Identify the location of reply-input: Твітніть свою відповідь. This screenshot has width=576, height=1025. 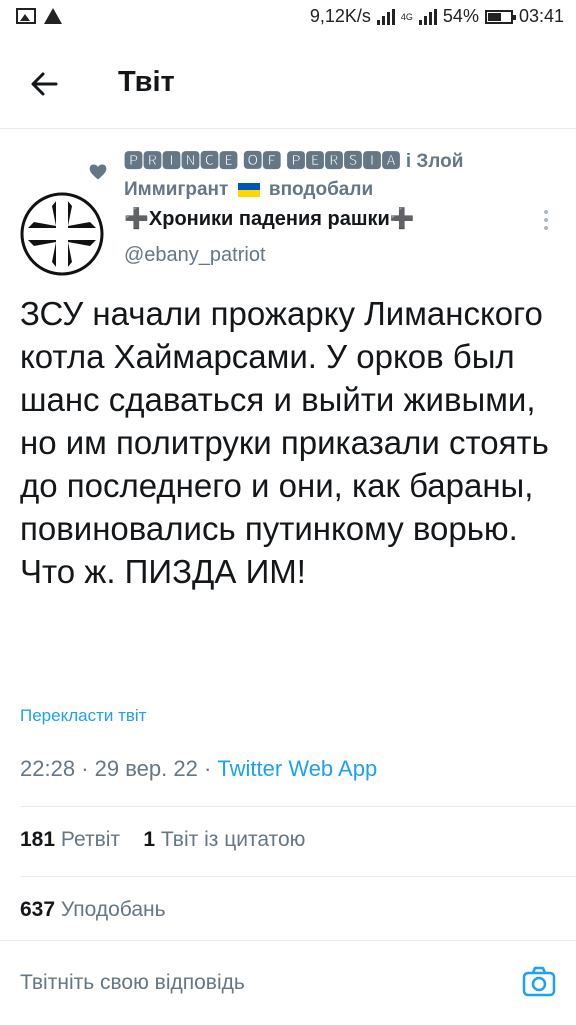
(132, 983).